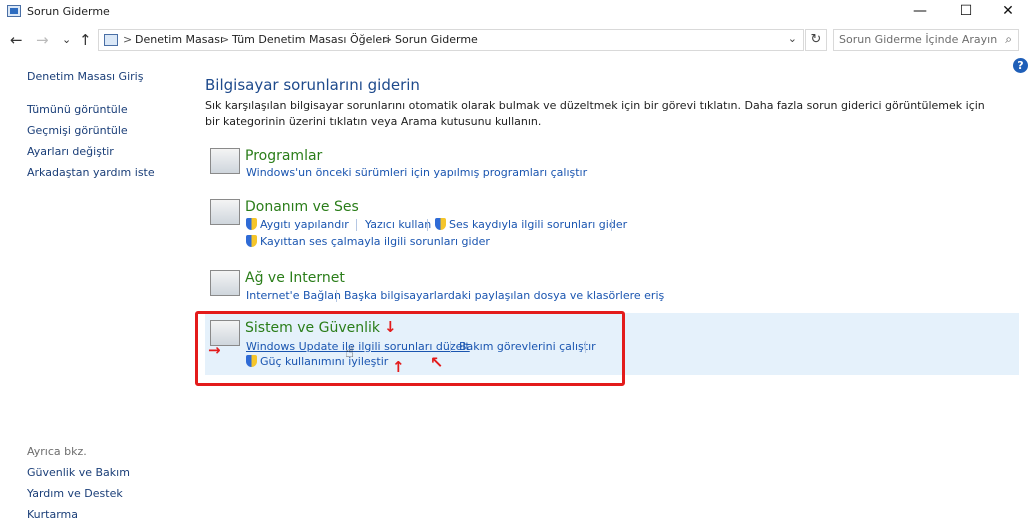 This screenshot has height=530, width=1031. I want to click on link-fix-recording-label: Ses kaydıyla ilgili sorunları gider, so click(538, 224).